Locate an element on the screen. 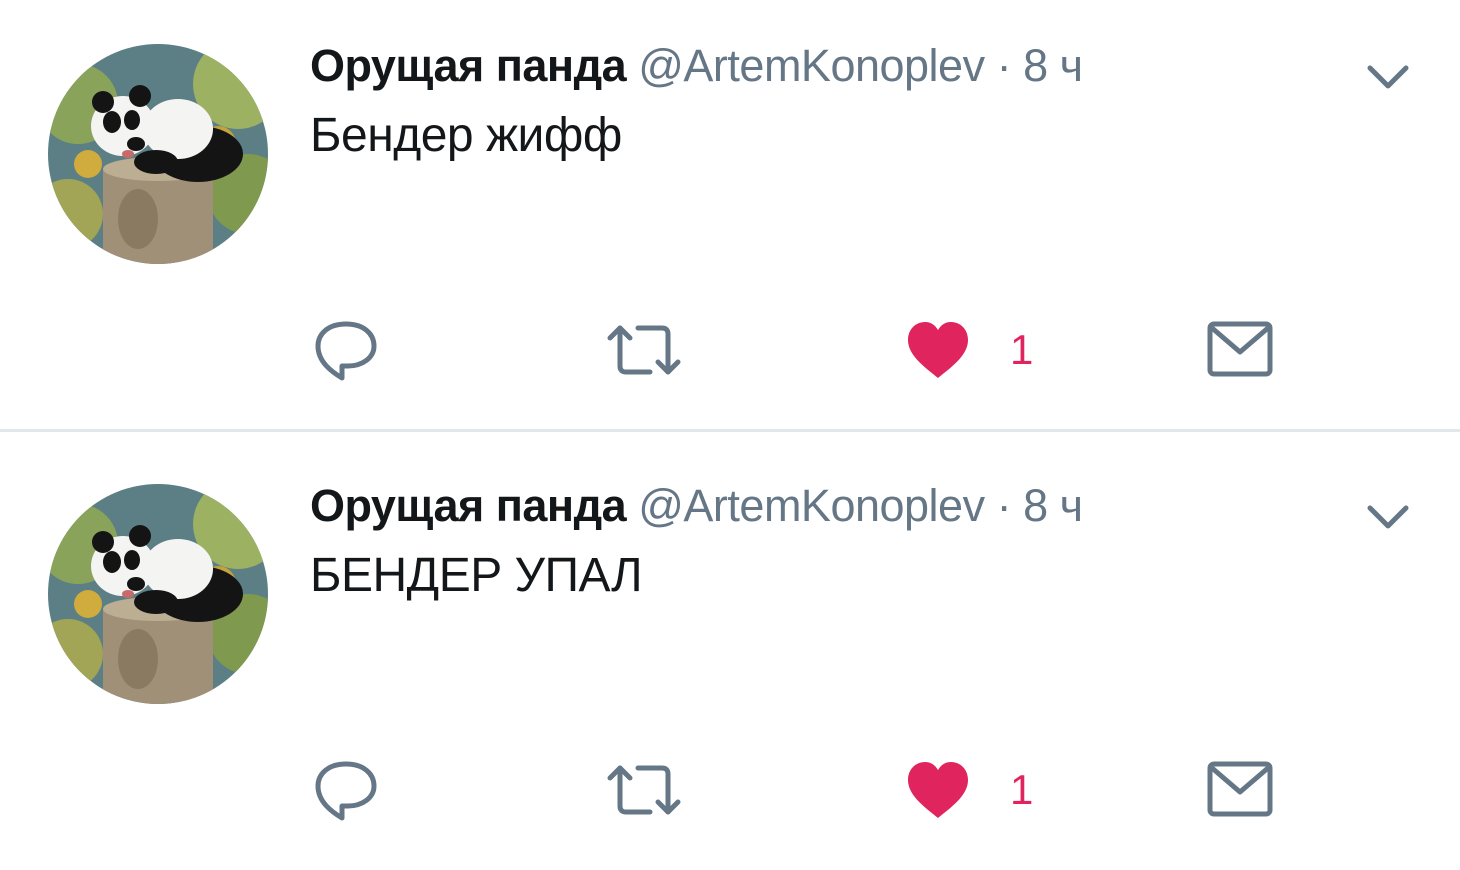  tweet-text: БЕНДЕР УПАЛ is located at coordinates (476, 575).